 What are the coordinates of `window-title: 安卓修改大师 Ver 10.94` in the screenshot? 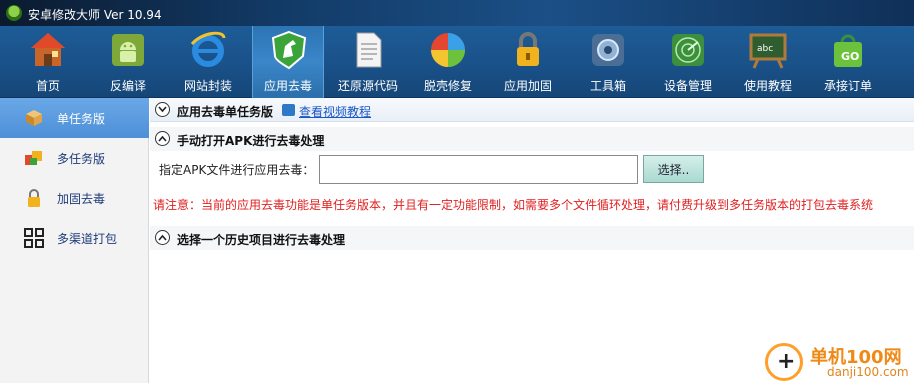 It's located at (95, 15).